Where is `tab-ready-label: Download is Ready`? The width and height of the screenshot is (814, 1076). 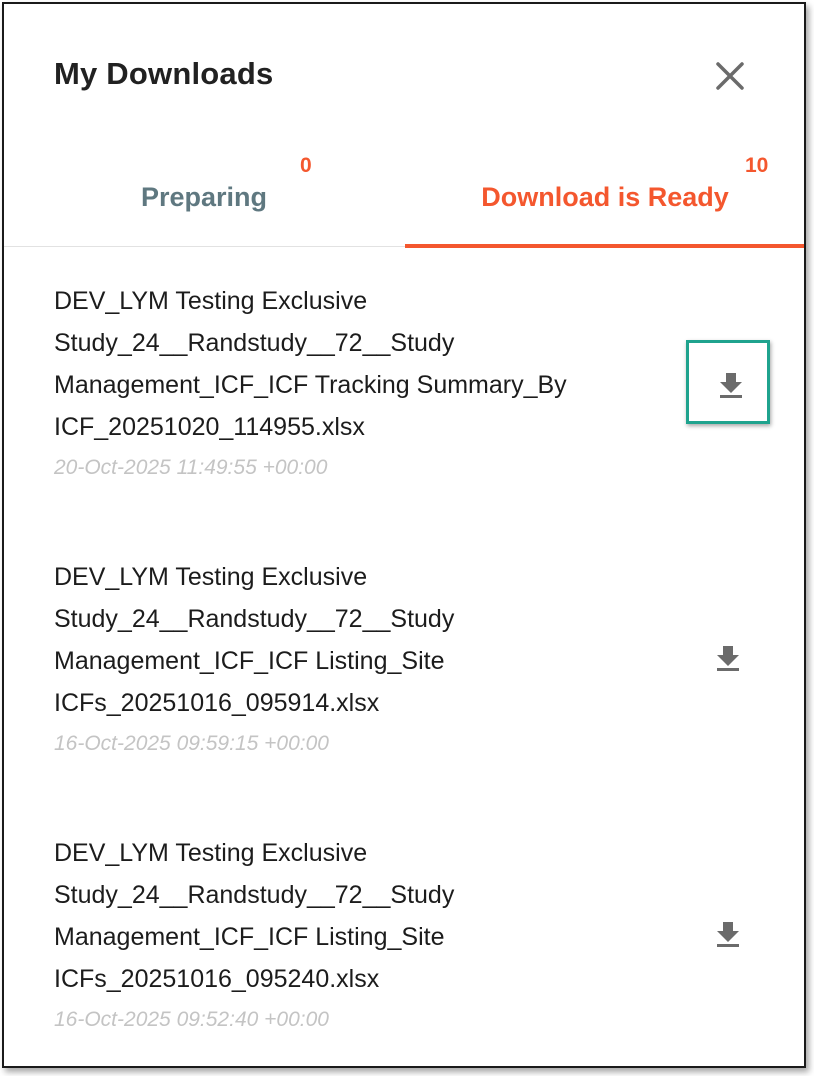 tab-ready-label: Download is Ready is located at coordinates (605, 197).